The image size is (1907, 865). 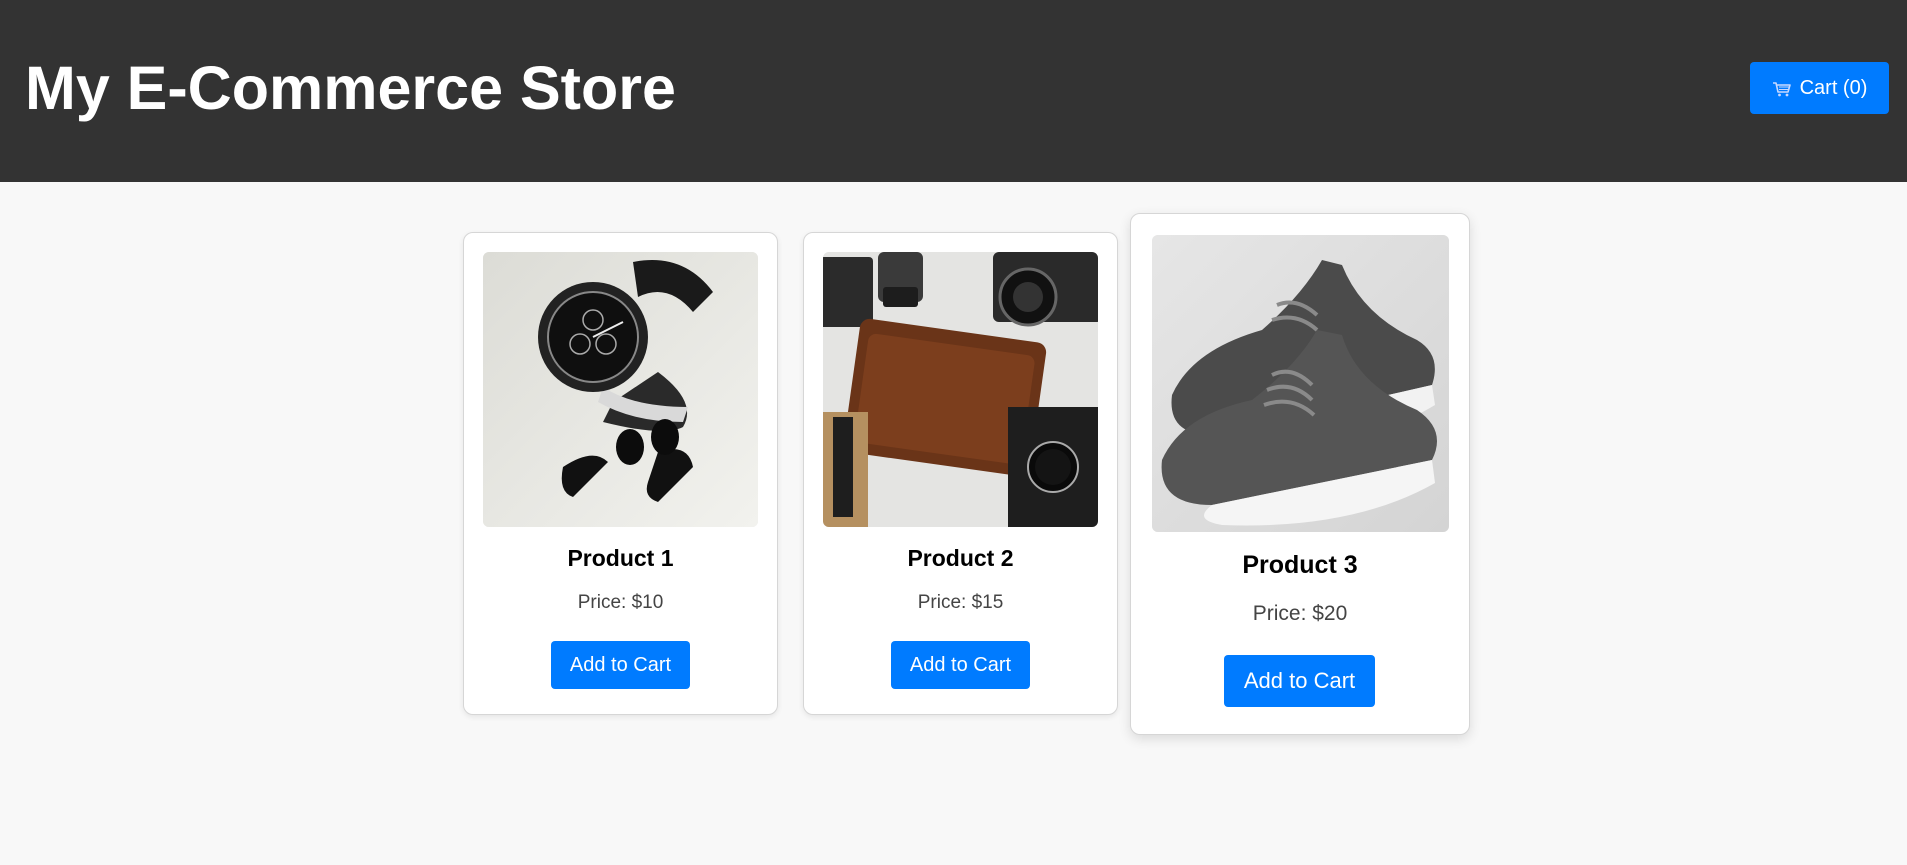 I want to click on product-card: Product 1 Price: $10 Add to Cart, so click(x=620, y=473).